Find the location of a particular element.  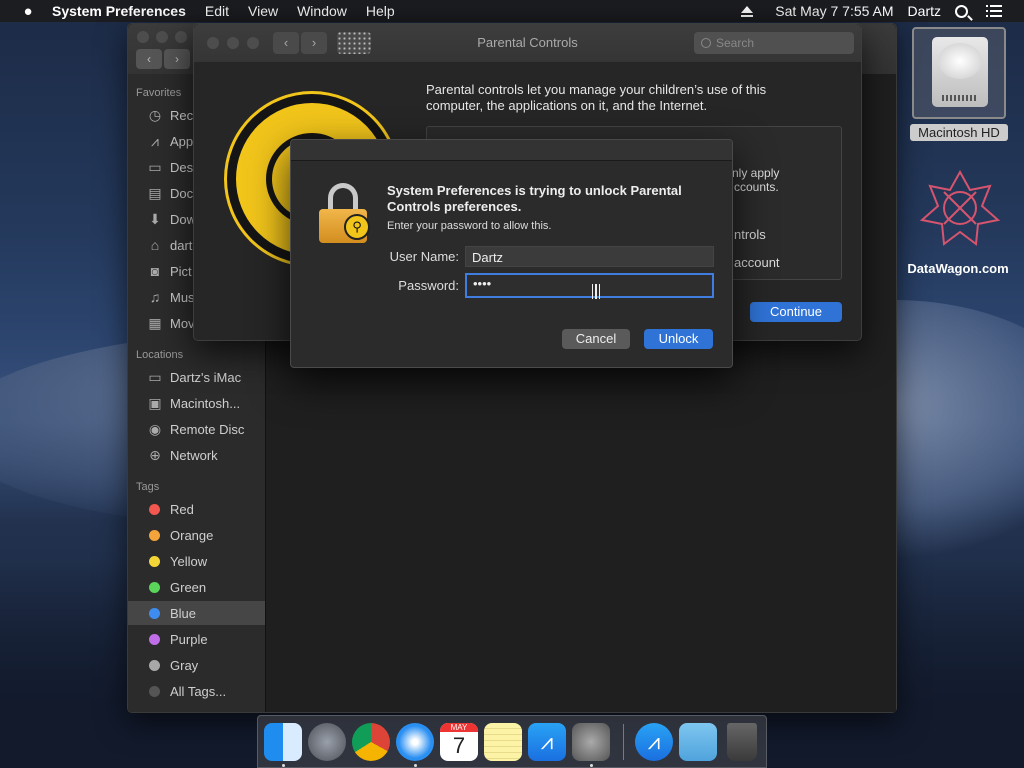

finder-back-icon: ‹ is located at coordinates (149, 59).